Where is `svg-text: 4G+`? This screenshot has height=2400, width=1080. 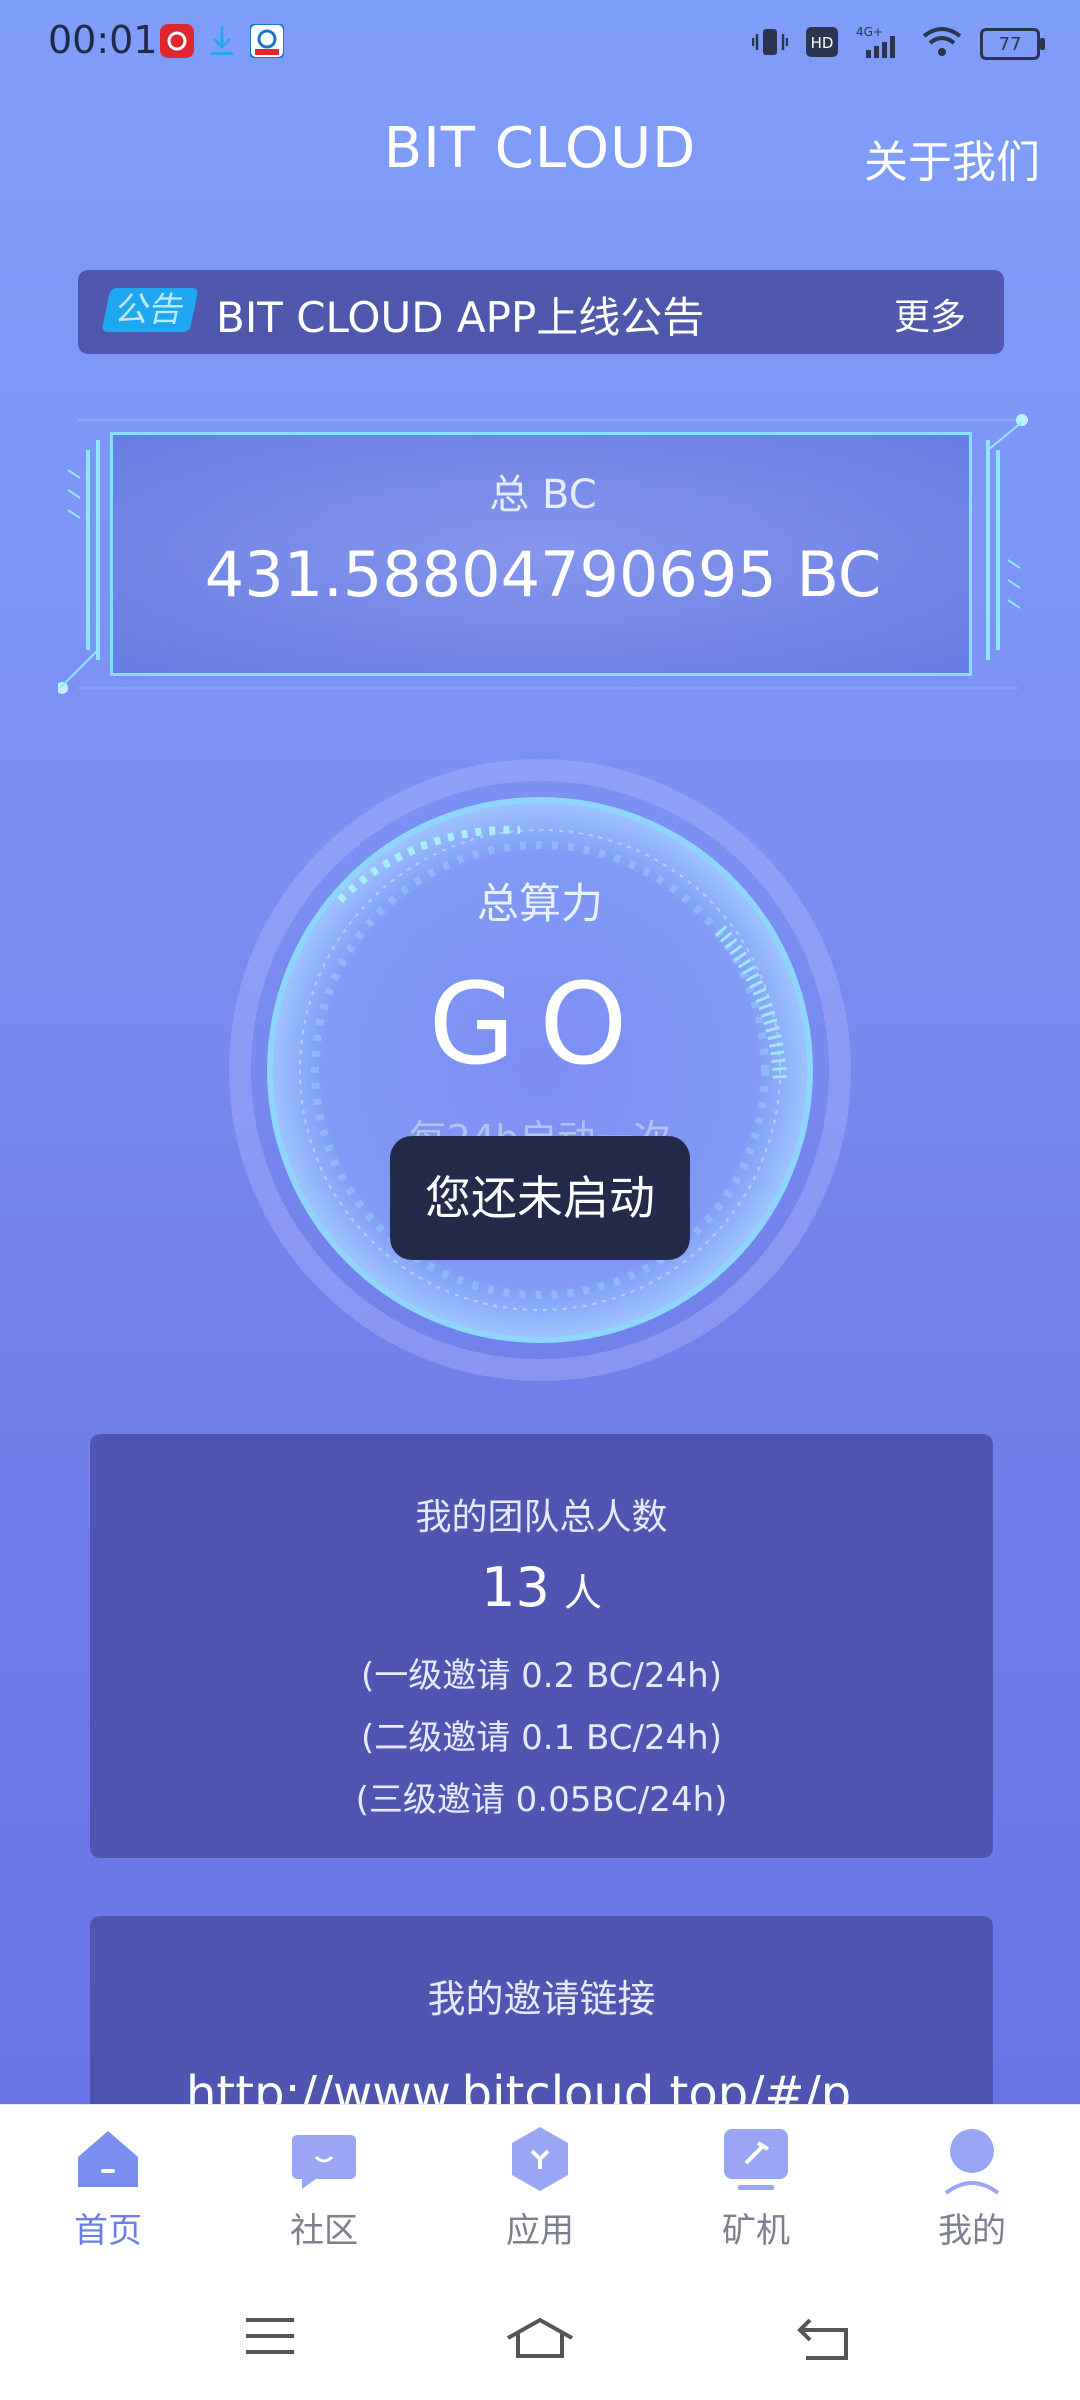 svg-text: 4G+ is located at coordinates (869, 32).